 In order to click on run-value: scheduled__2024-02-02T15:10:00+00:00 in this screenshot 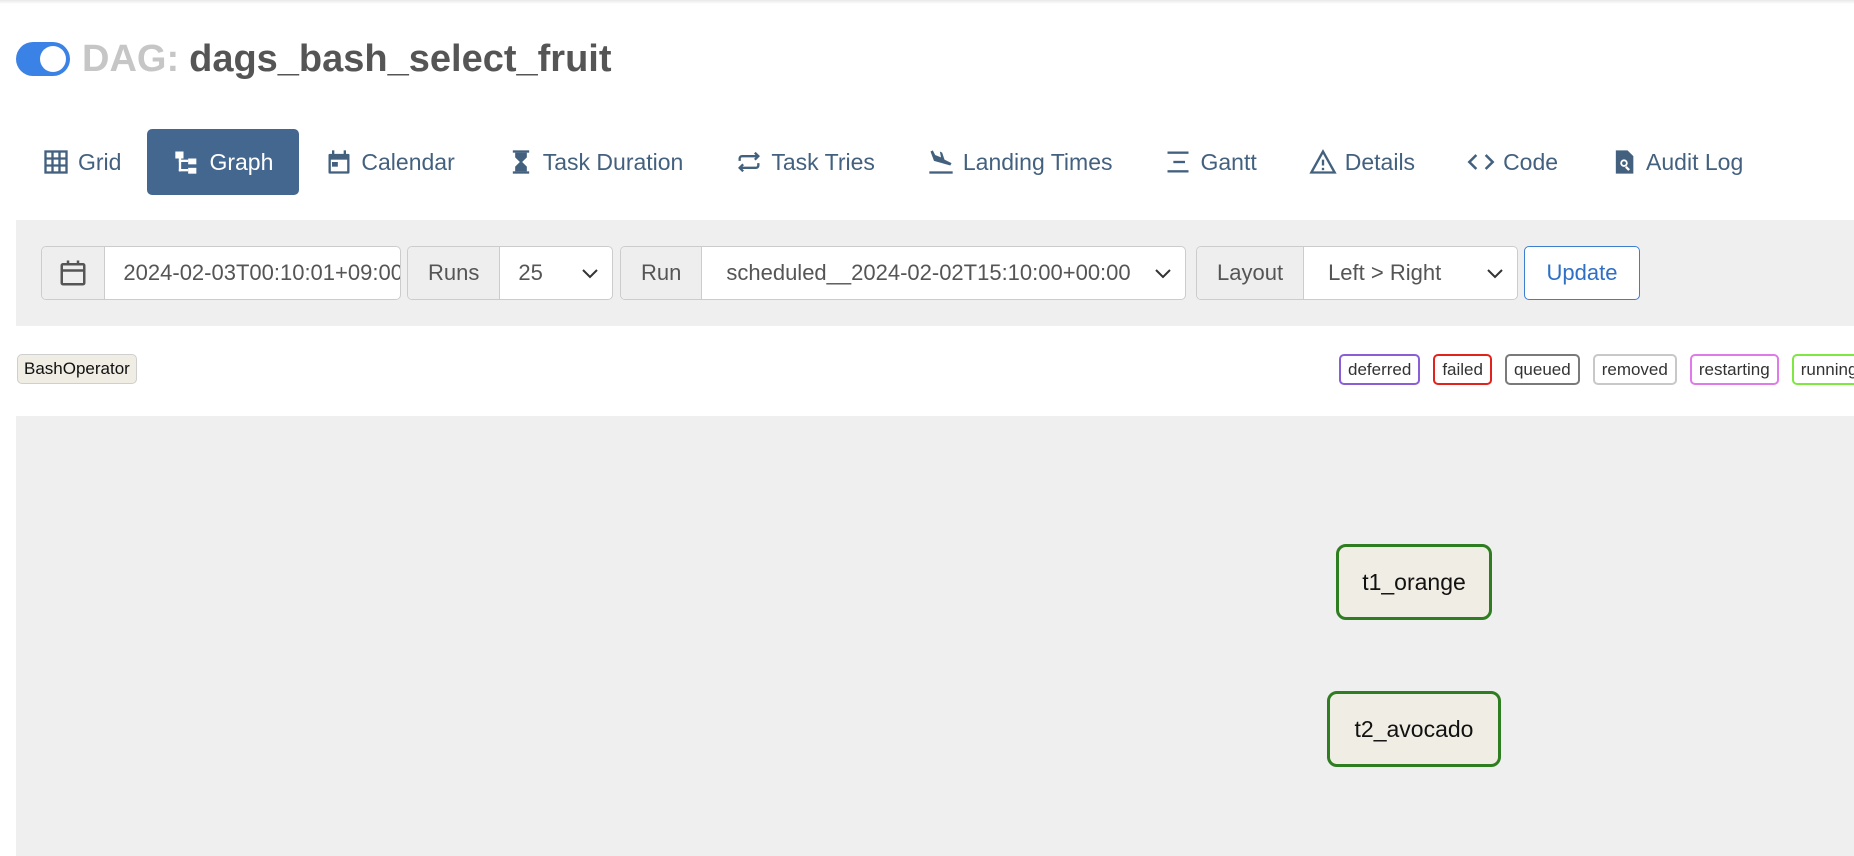, I will do `click(928, 272)`.